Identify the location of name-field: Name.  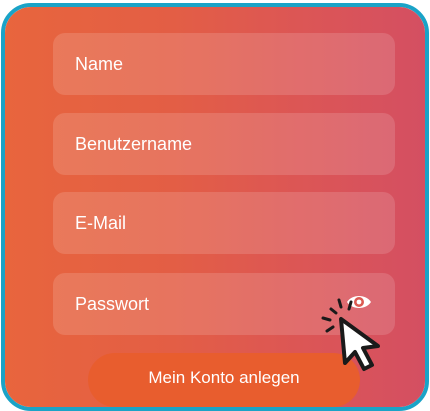
(224, 64).